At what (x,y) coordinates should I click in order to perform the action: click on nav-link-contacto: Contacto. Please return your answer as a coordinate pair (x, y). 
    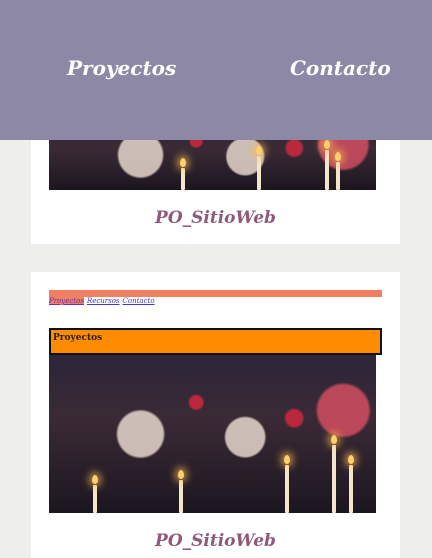
    Looking at the image, I should click on (340, 68).